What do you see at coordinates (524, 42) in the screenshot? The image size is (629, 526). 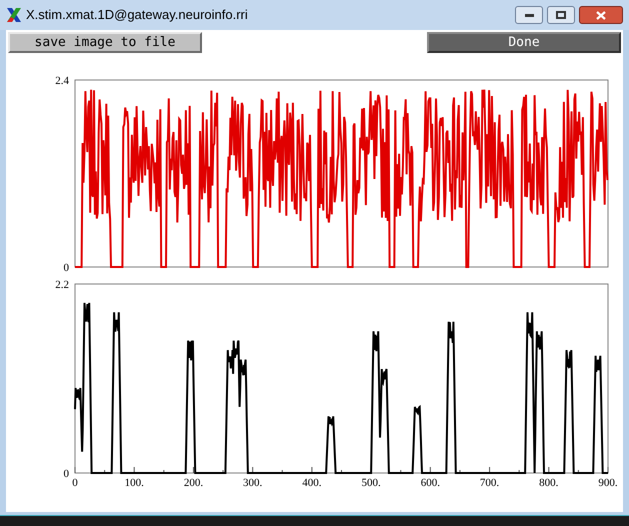 I see `done-button: Done` at bounding box center [524, 42].